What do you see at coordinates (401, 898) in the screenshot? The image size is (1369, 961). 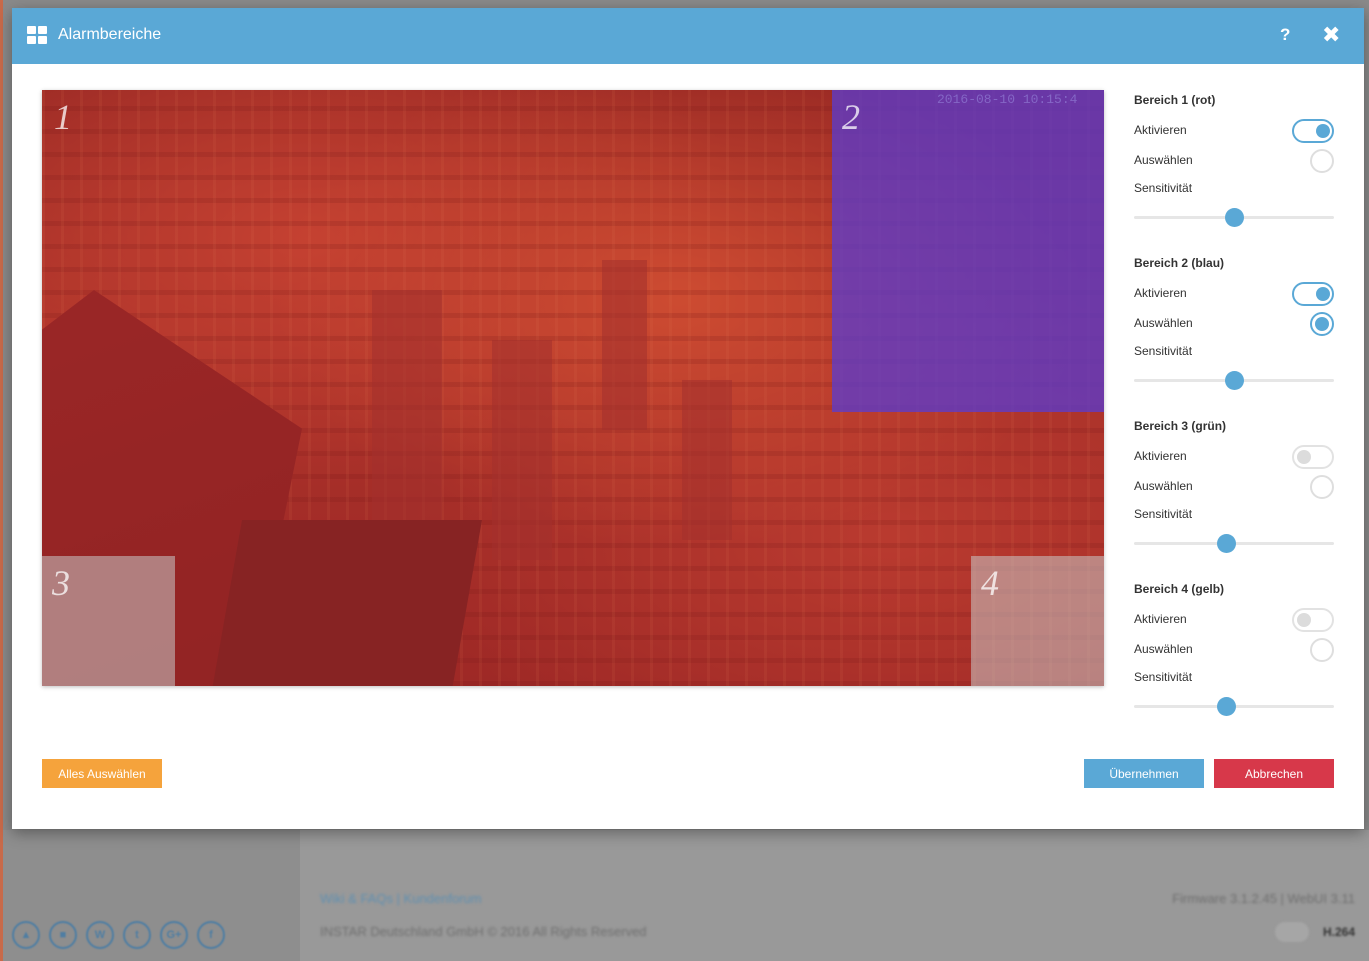 I see `footer-links: Wiki & FAQs | Kundenforum` at bounding box center [401, 898].